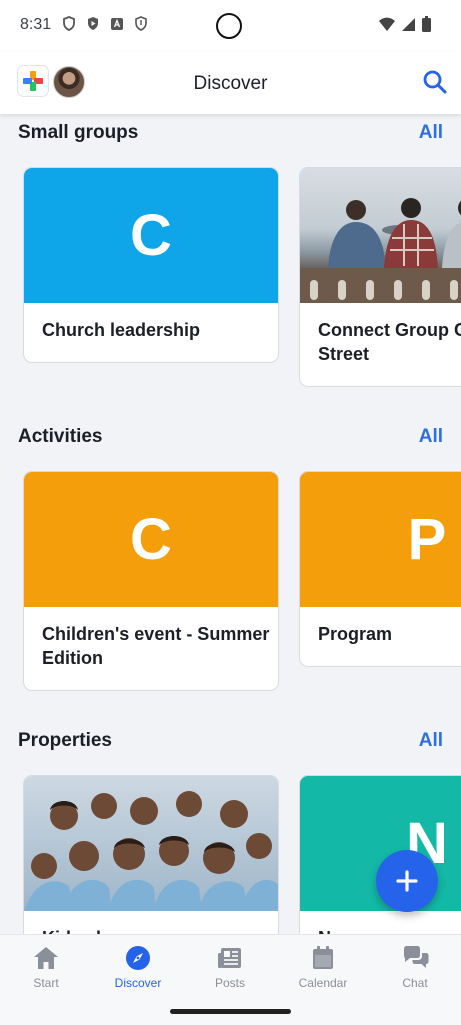 The image size is (461, 1025). I want to click on plus-icon, so click(407, 881).